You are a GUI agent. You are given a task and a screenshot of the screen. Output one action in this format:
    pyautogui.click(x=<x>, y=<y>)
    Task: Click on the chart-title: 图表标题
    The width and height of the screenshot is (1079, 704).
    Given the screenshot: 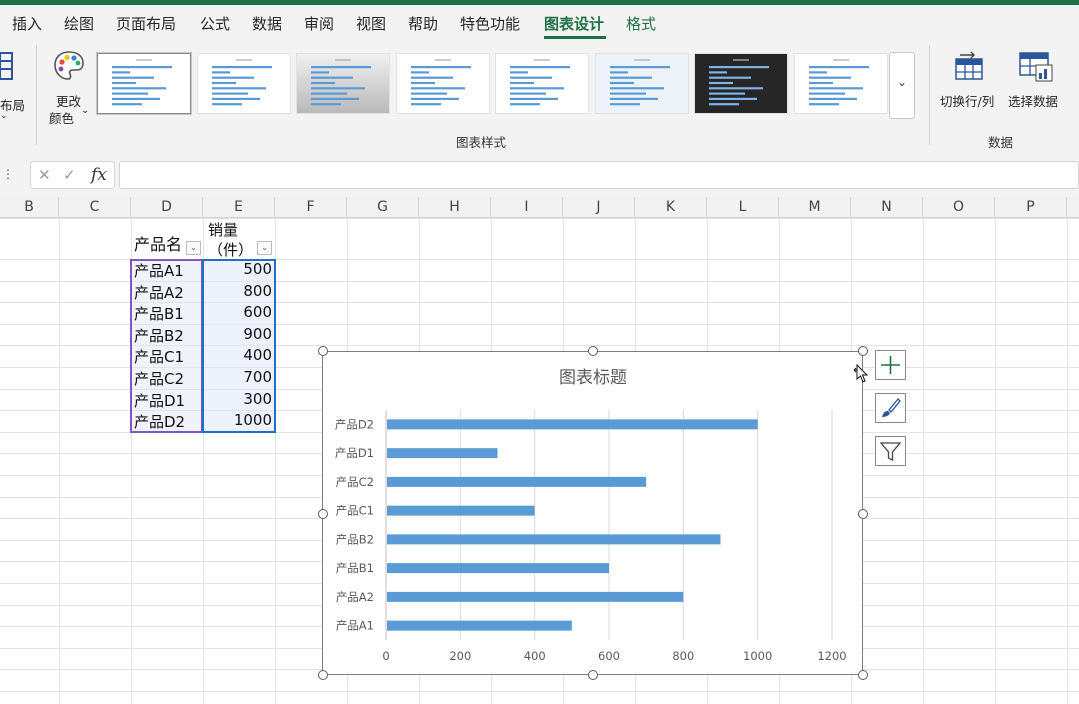 What is the action you would take?
    pyautogui.click(x=593, y=378)
    